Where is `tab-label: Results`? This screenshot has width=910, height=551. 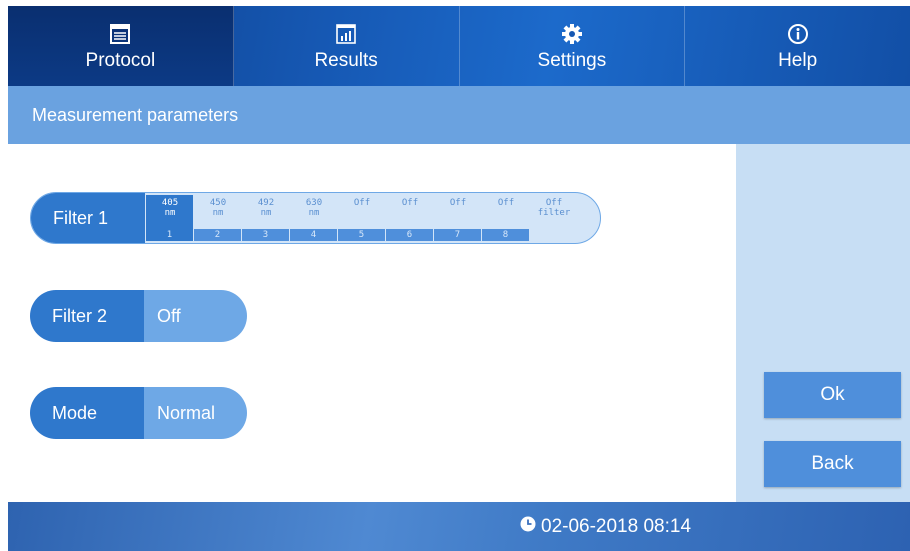
tab-label: Results is located at coordinates (346, 60).